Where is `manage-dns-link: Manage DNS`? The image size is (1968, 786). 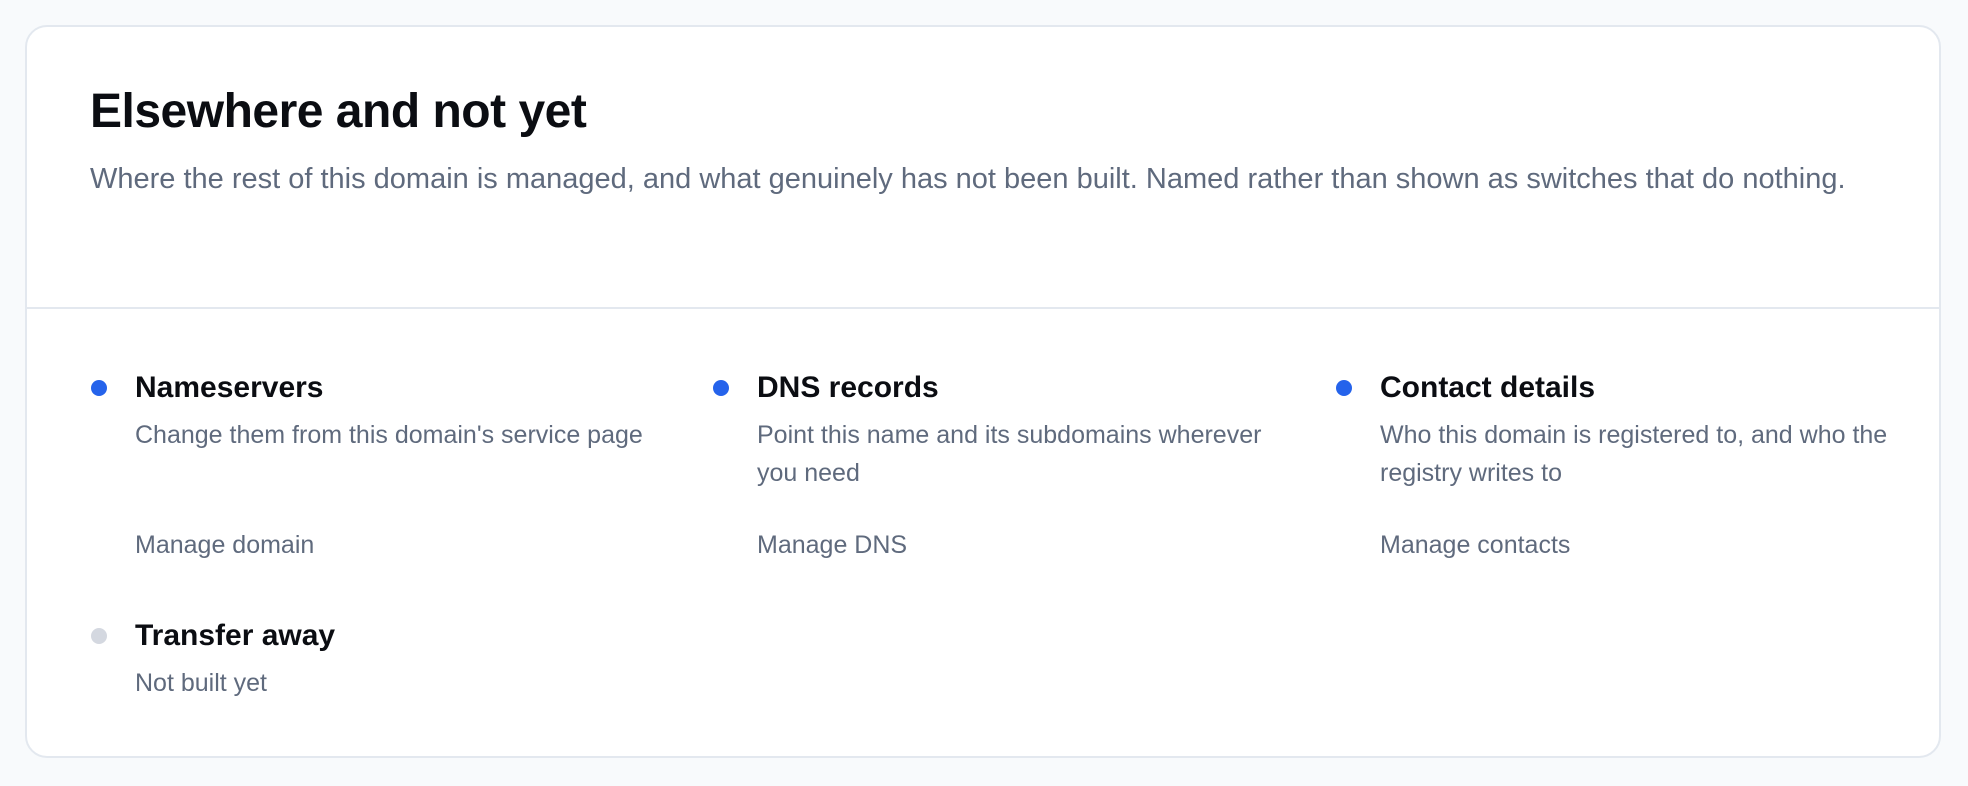
manage-dns-link: Manage DNS is located at coordinates (832, 545).